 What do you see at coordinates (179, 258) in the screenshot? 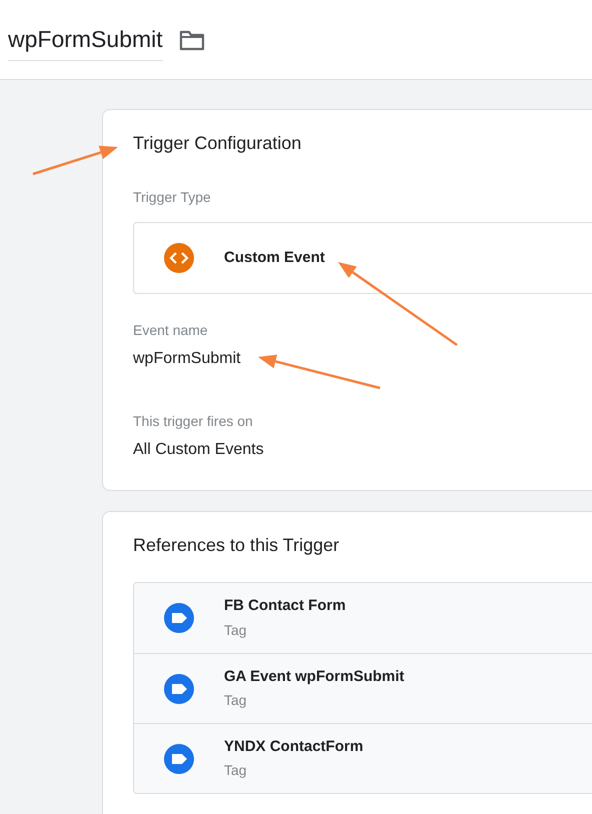
I see `code-icon` at bounding box center [179, 258].